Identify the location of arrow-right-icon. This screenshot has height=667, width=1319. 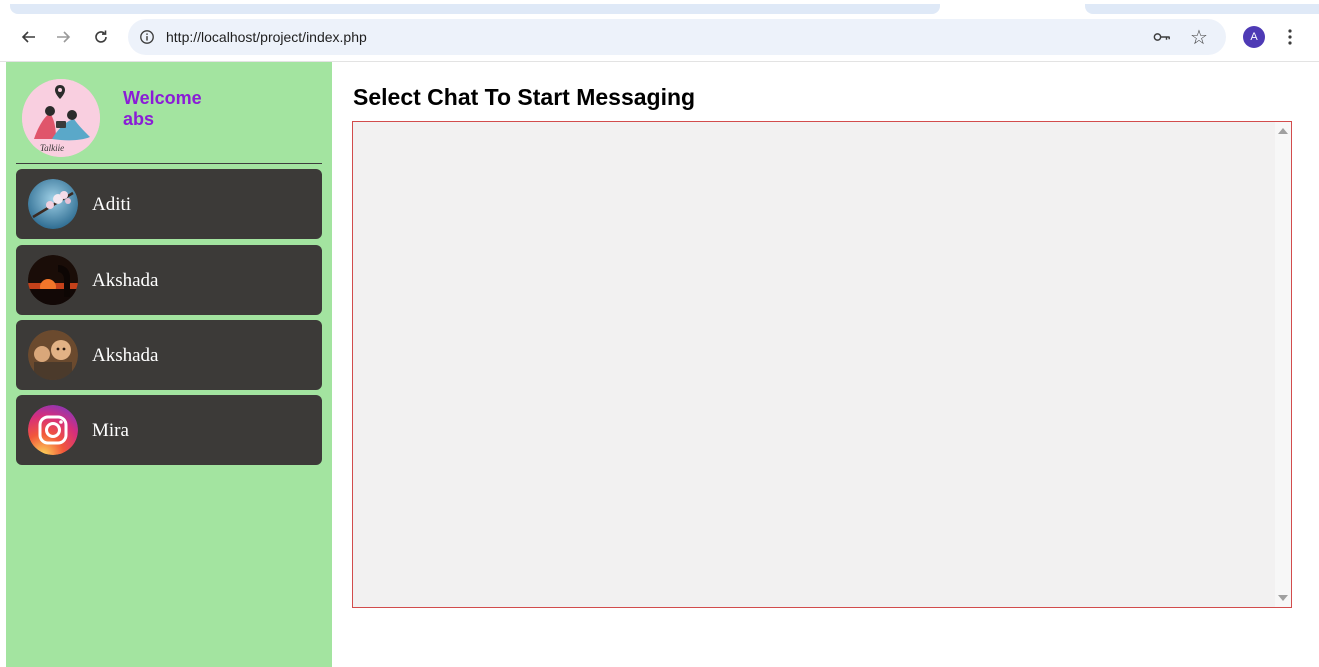
(64, 37).